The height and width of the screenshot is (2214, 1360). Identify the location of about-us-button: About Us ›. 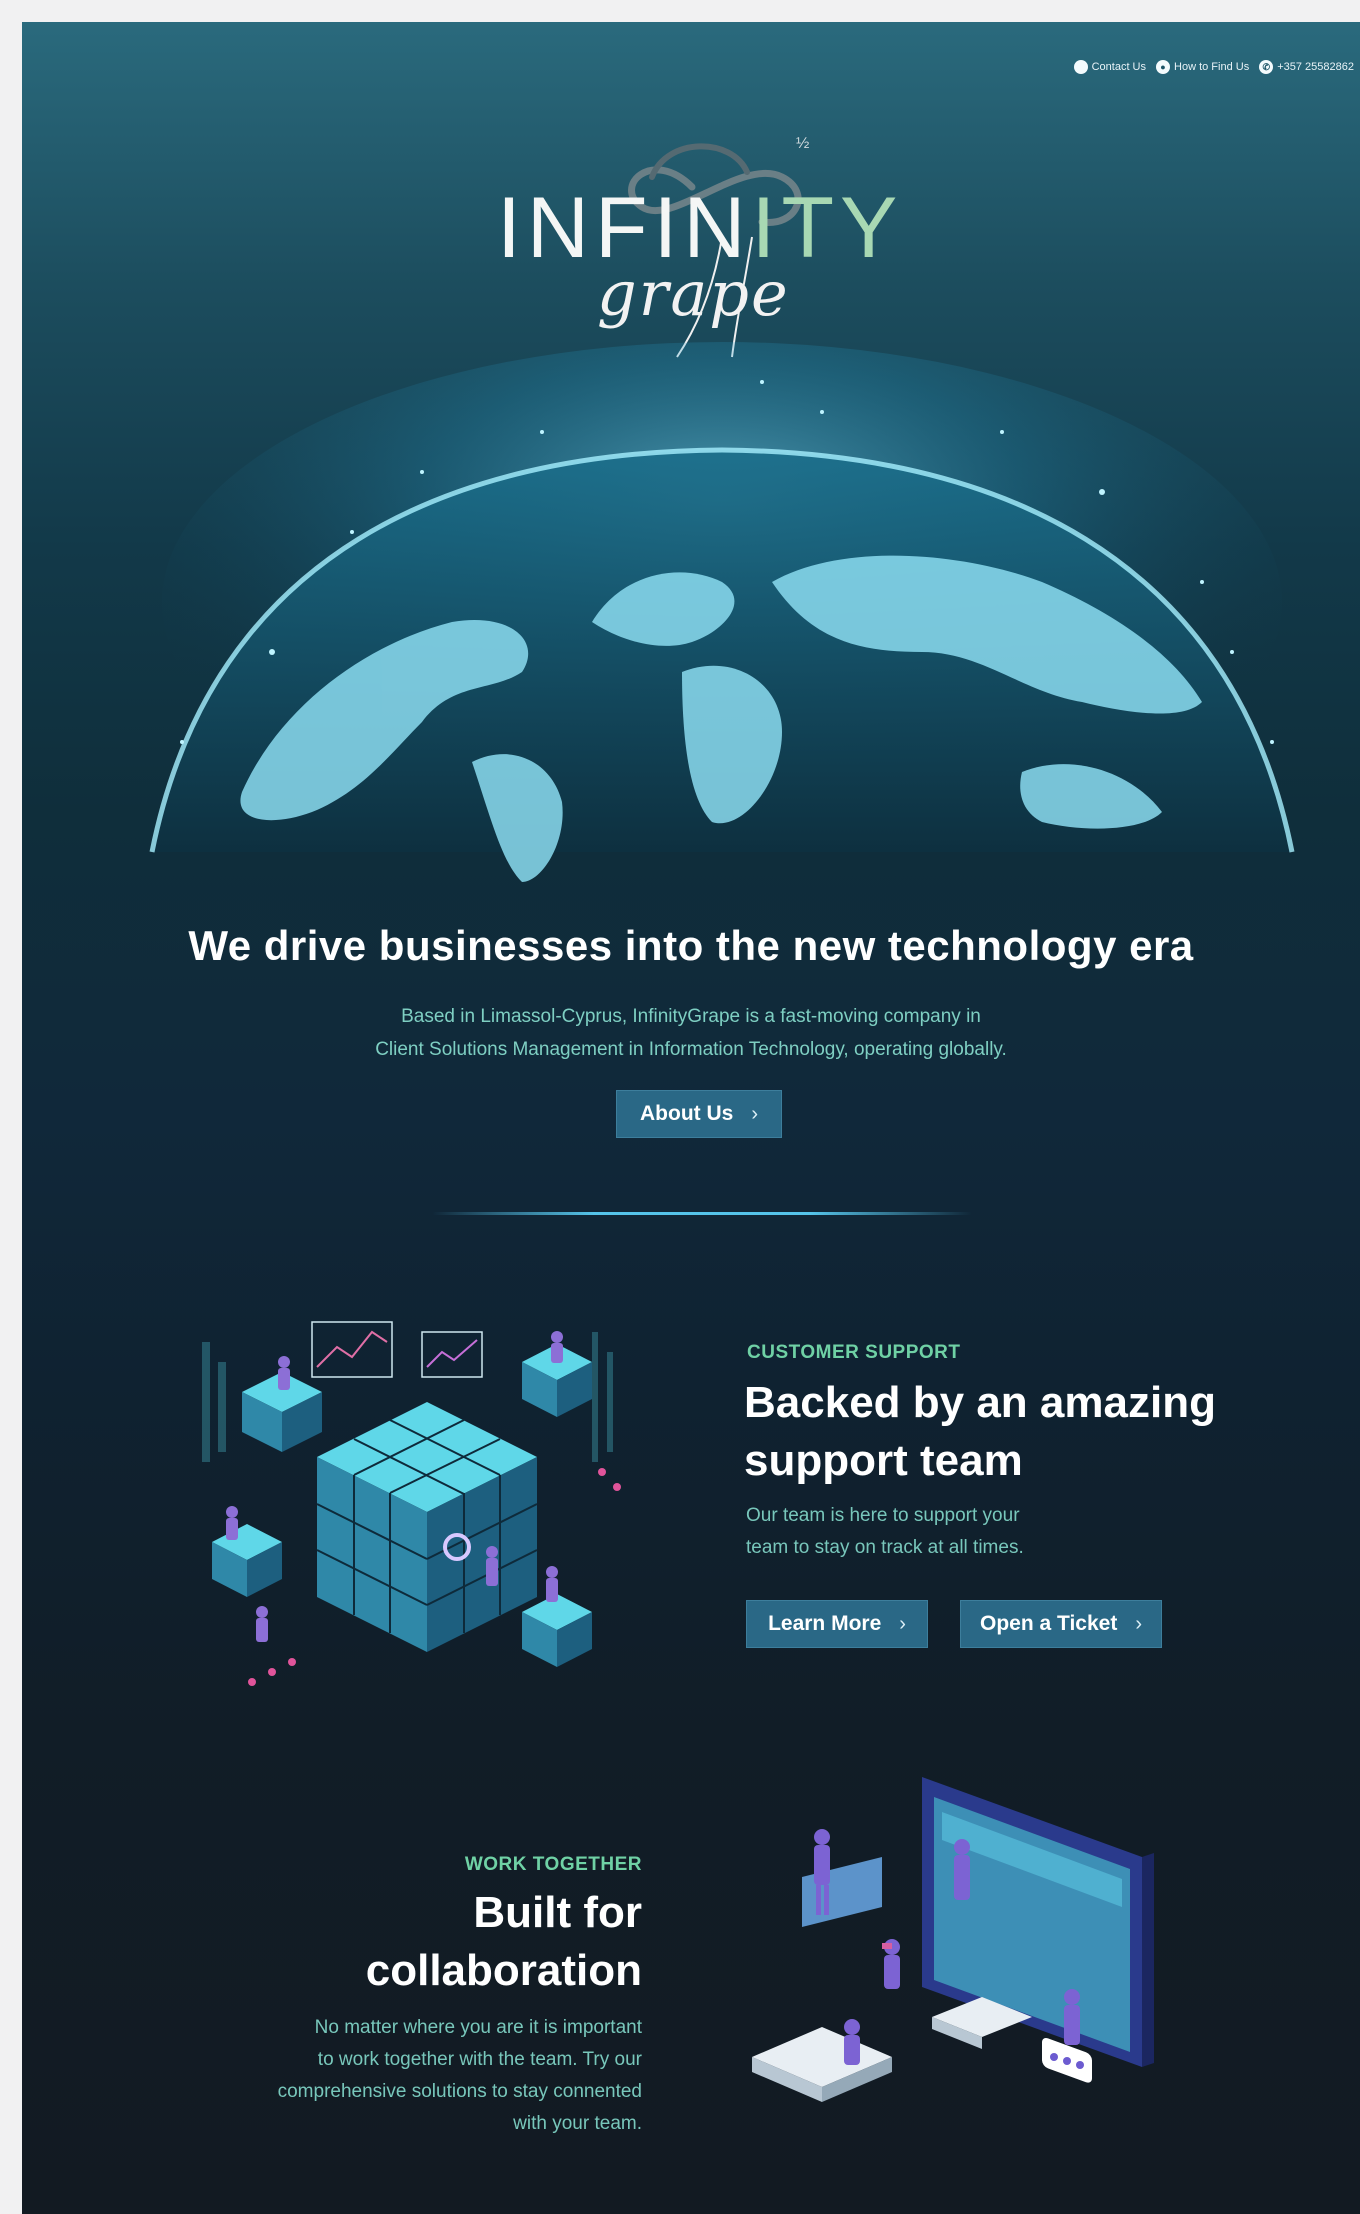
(699, 1114).